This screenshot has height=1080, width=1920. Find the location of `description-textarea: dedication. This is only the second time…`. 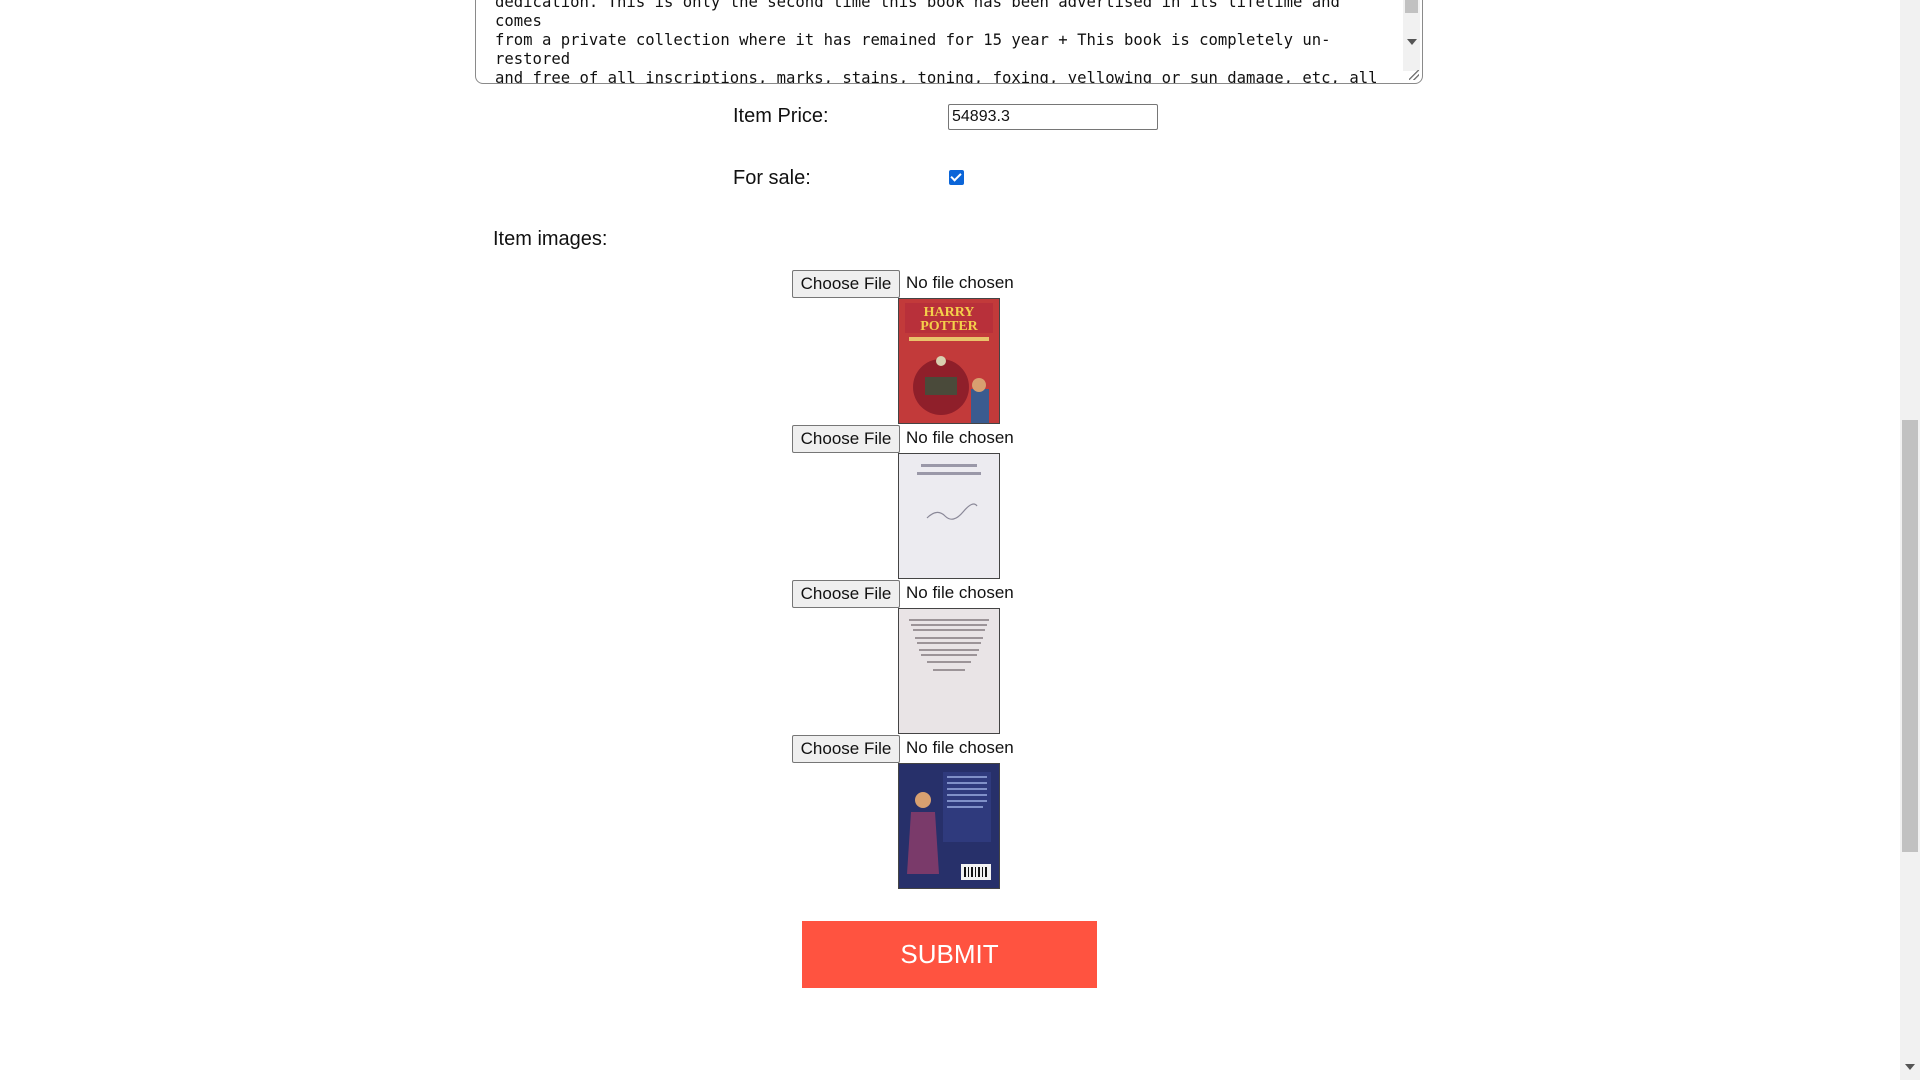

description-textarea: dedication. This is only the second time… is located at coordinates (949, 42).